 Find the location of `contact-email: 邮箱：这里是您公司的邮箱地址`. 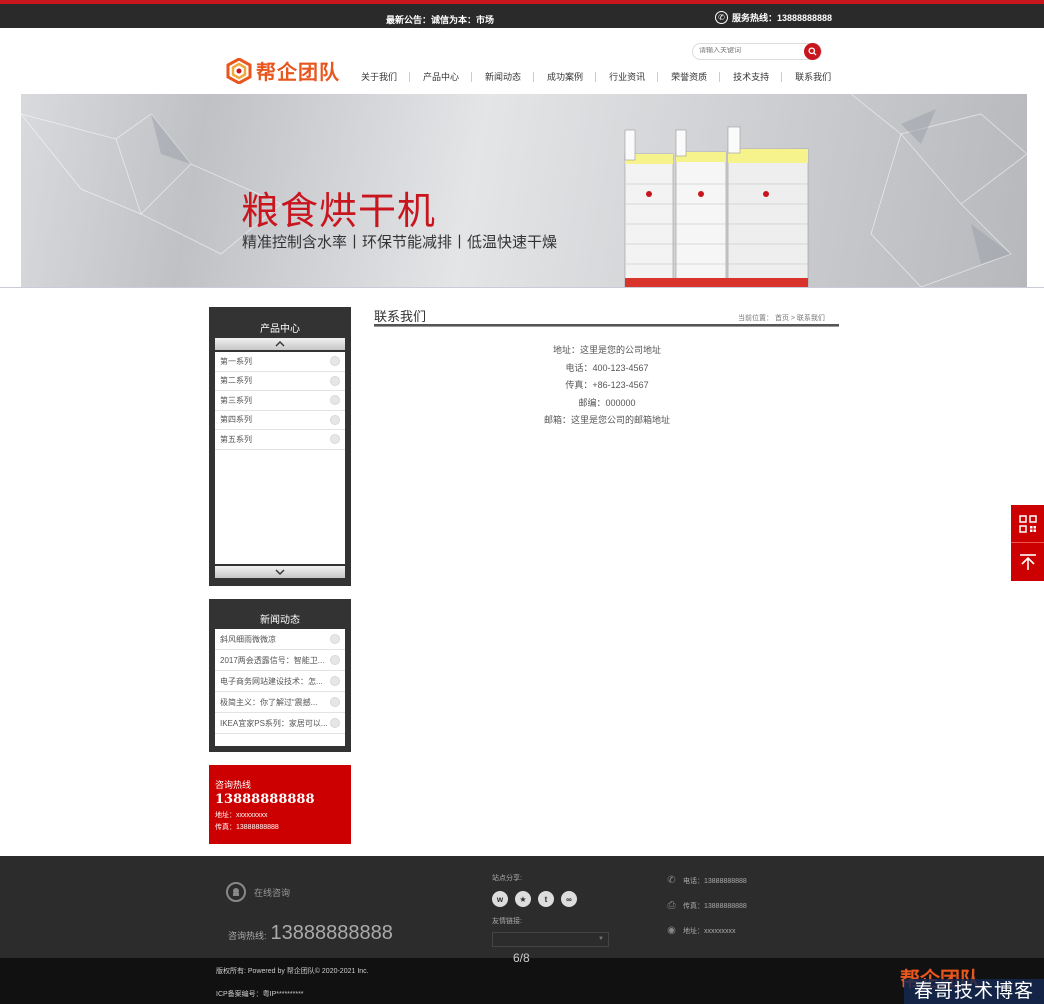

contact-email: 邮箱：这里是您公司的邮箱地址 is located at coordinates (606, 420).